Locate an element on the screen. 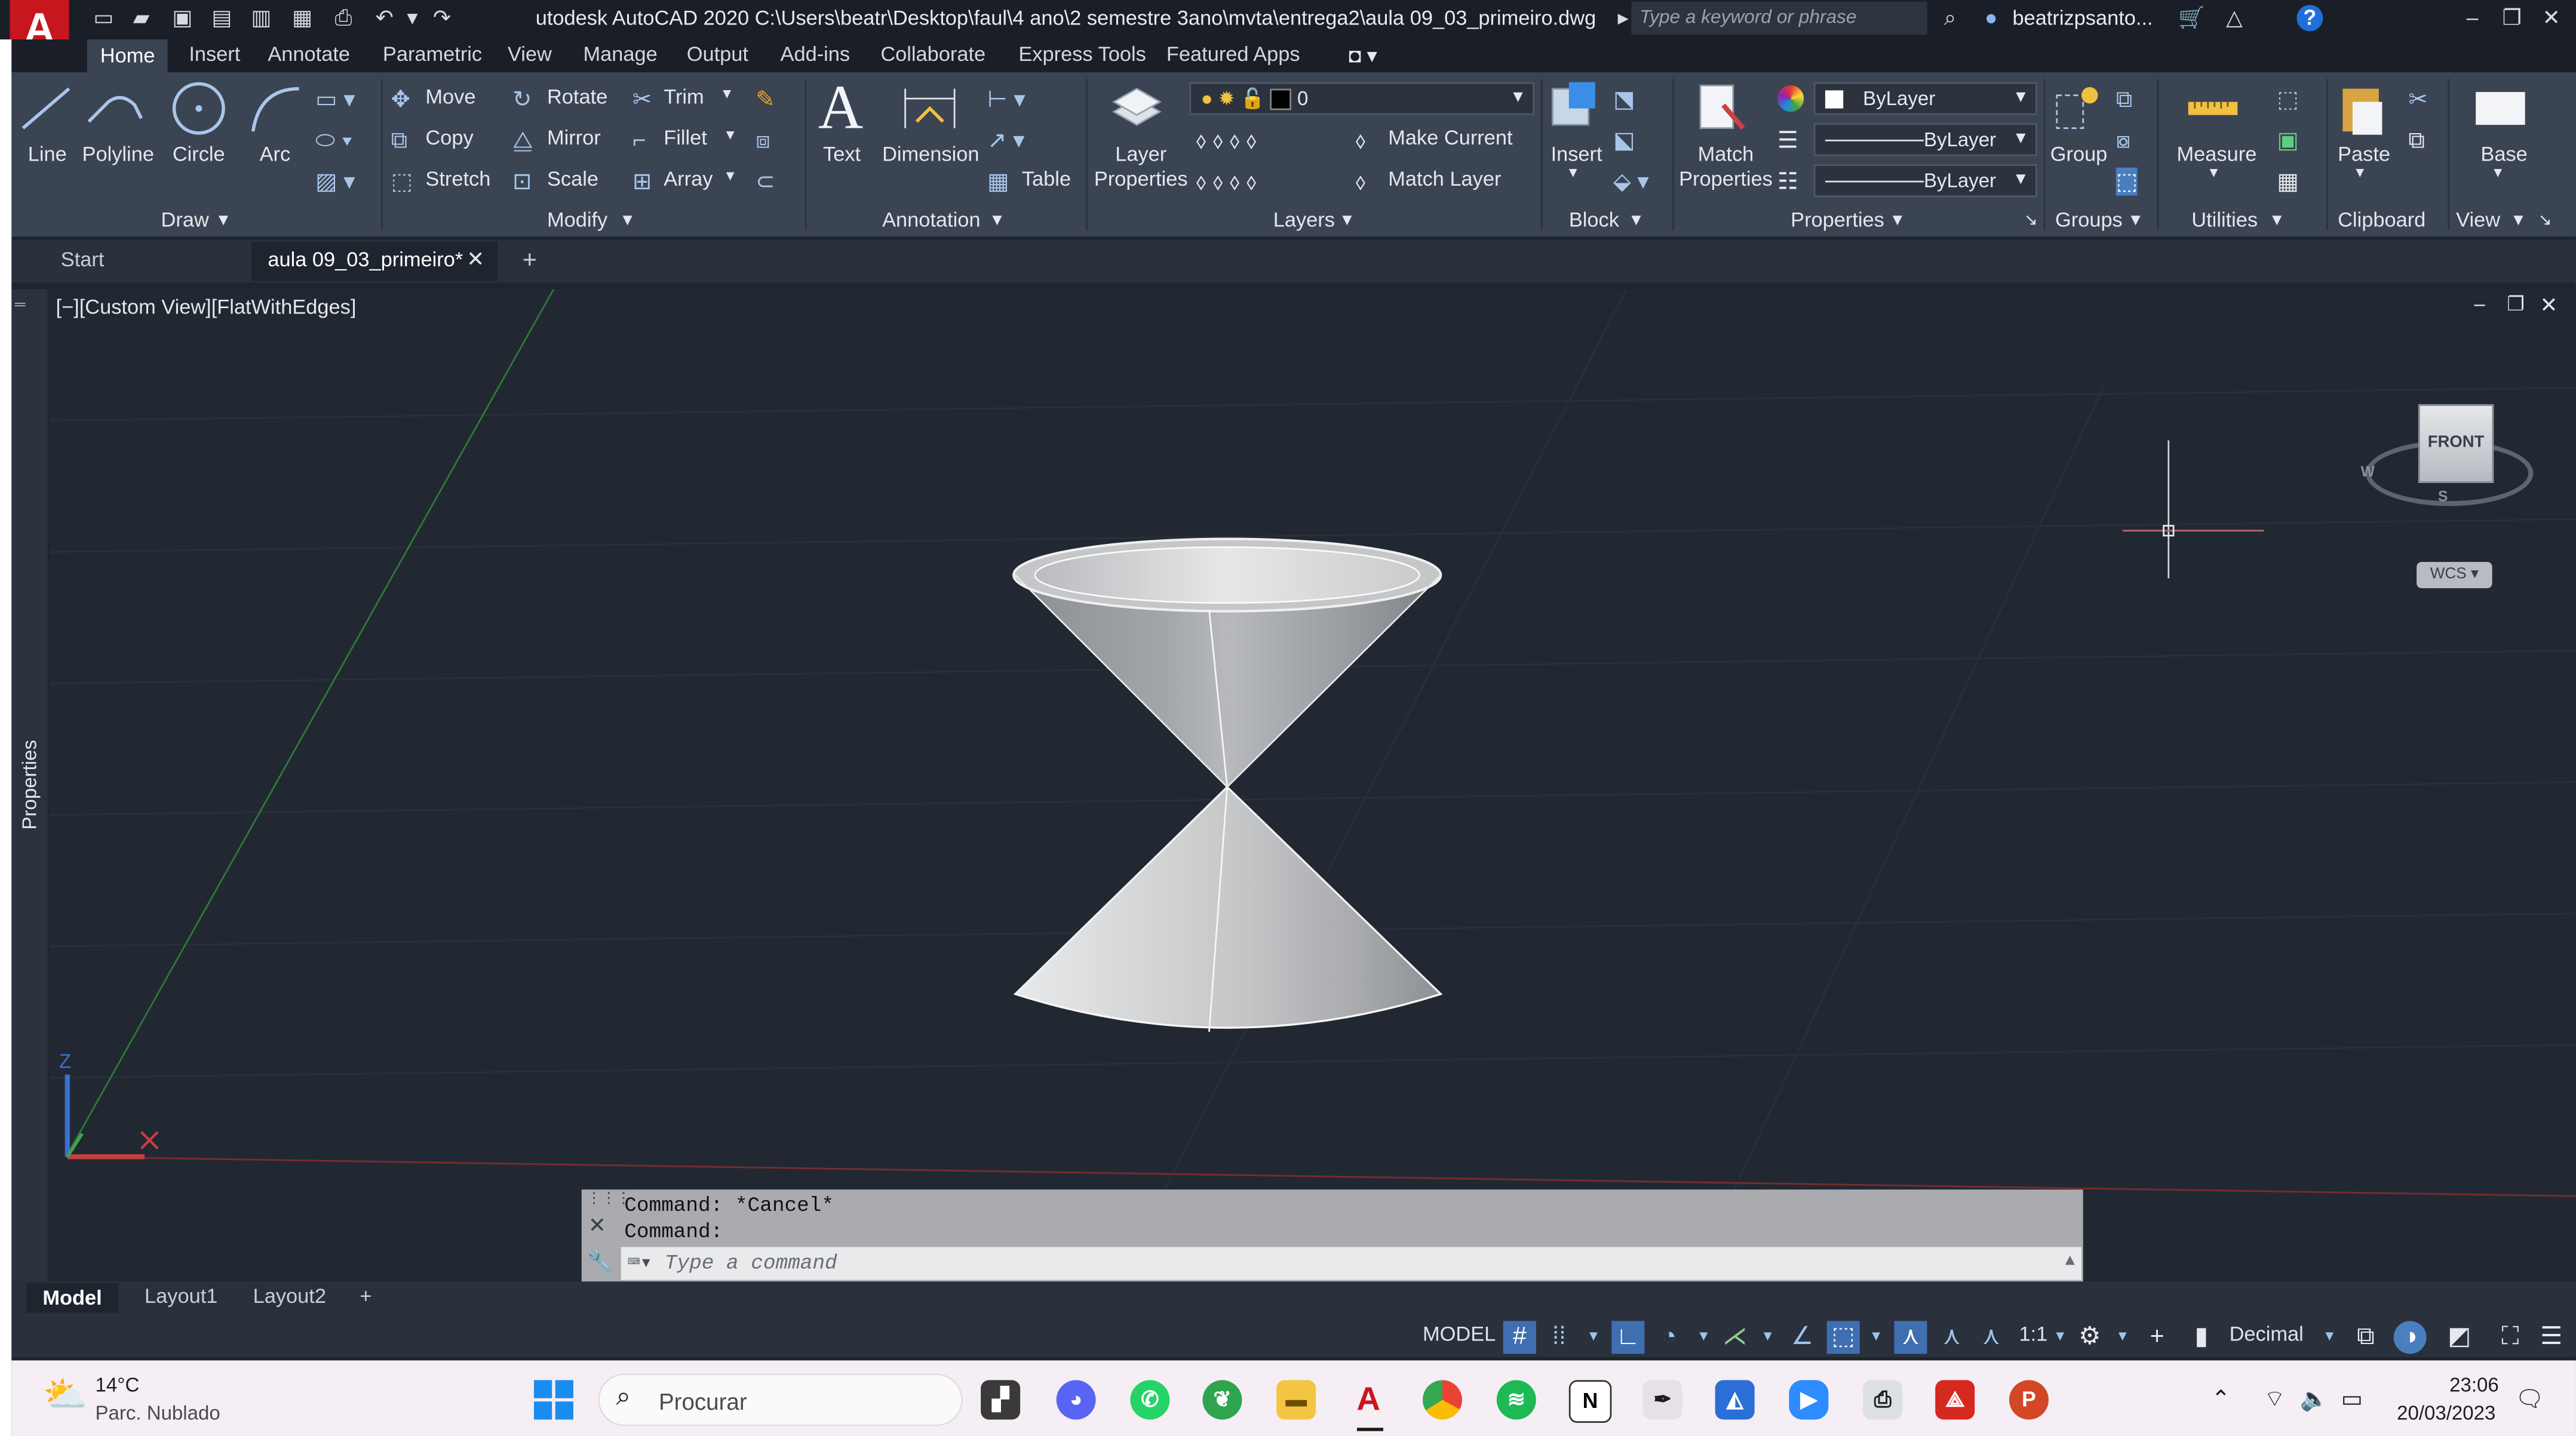 The image size is (2576, 1436). polar-dropdown-icon: ▾ is located at coordinates (1703, 1337).